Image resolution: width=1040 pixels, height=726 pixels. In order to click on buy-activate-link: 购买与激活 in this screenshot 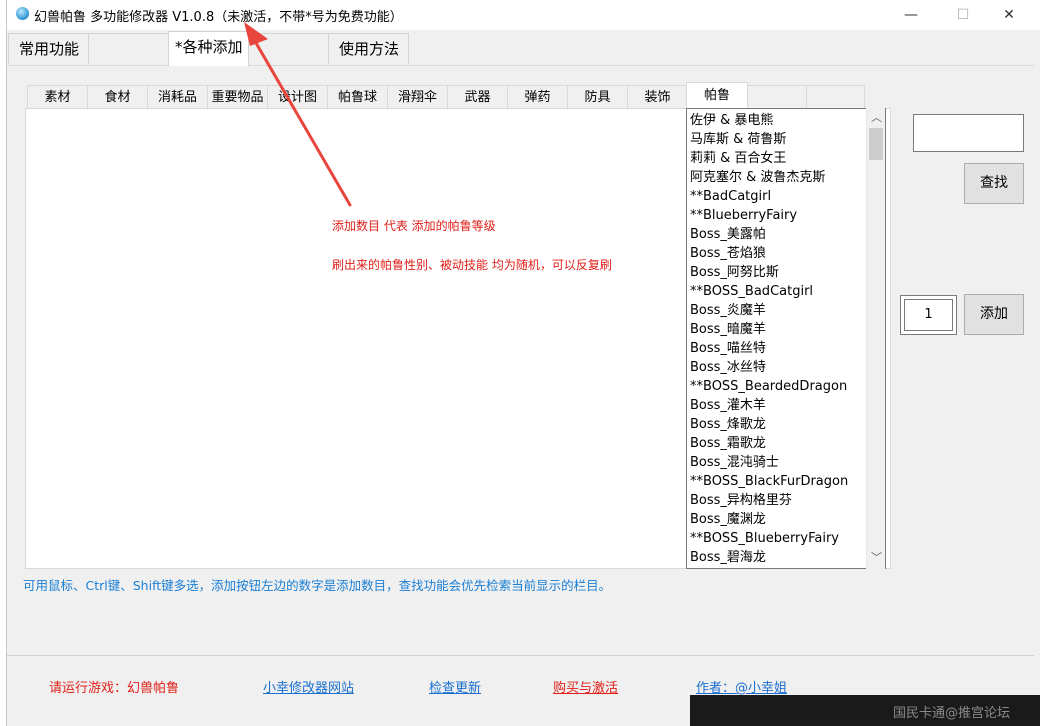, I will do `click(585, 686)`.